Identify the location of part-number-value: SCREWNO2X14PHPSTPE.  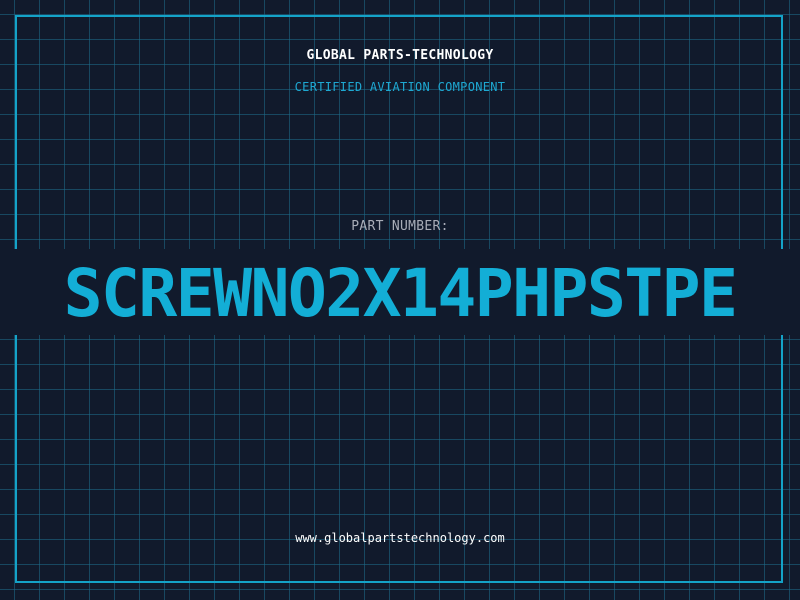
(400, 293).